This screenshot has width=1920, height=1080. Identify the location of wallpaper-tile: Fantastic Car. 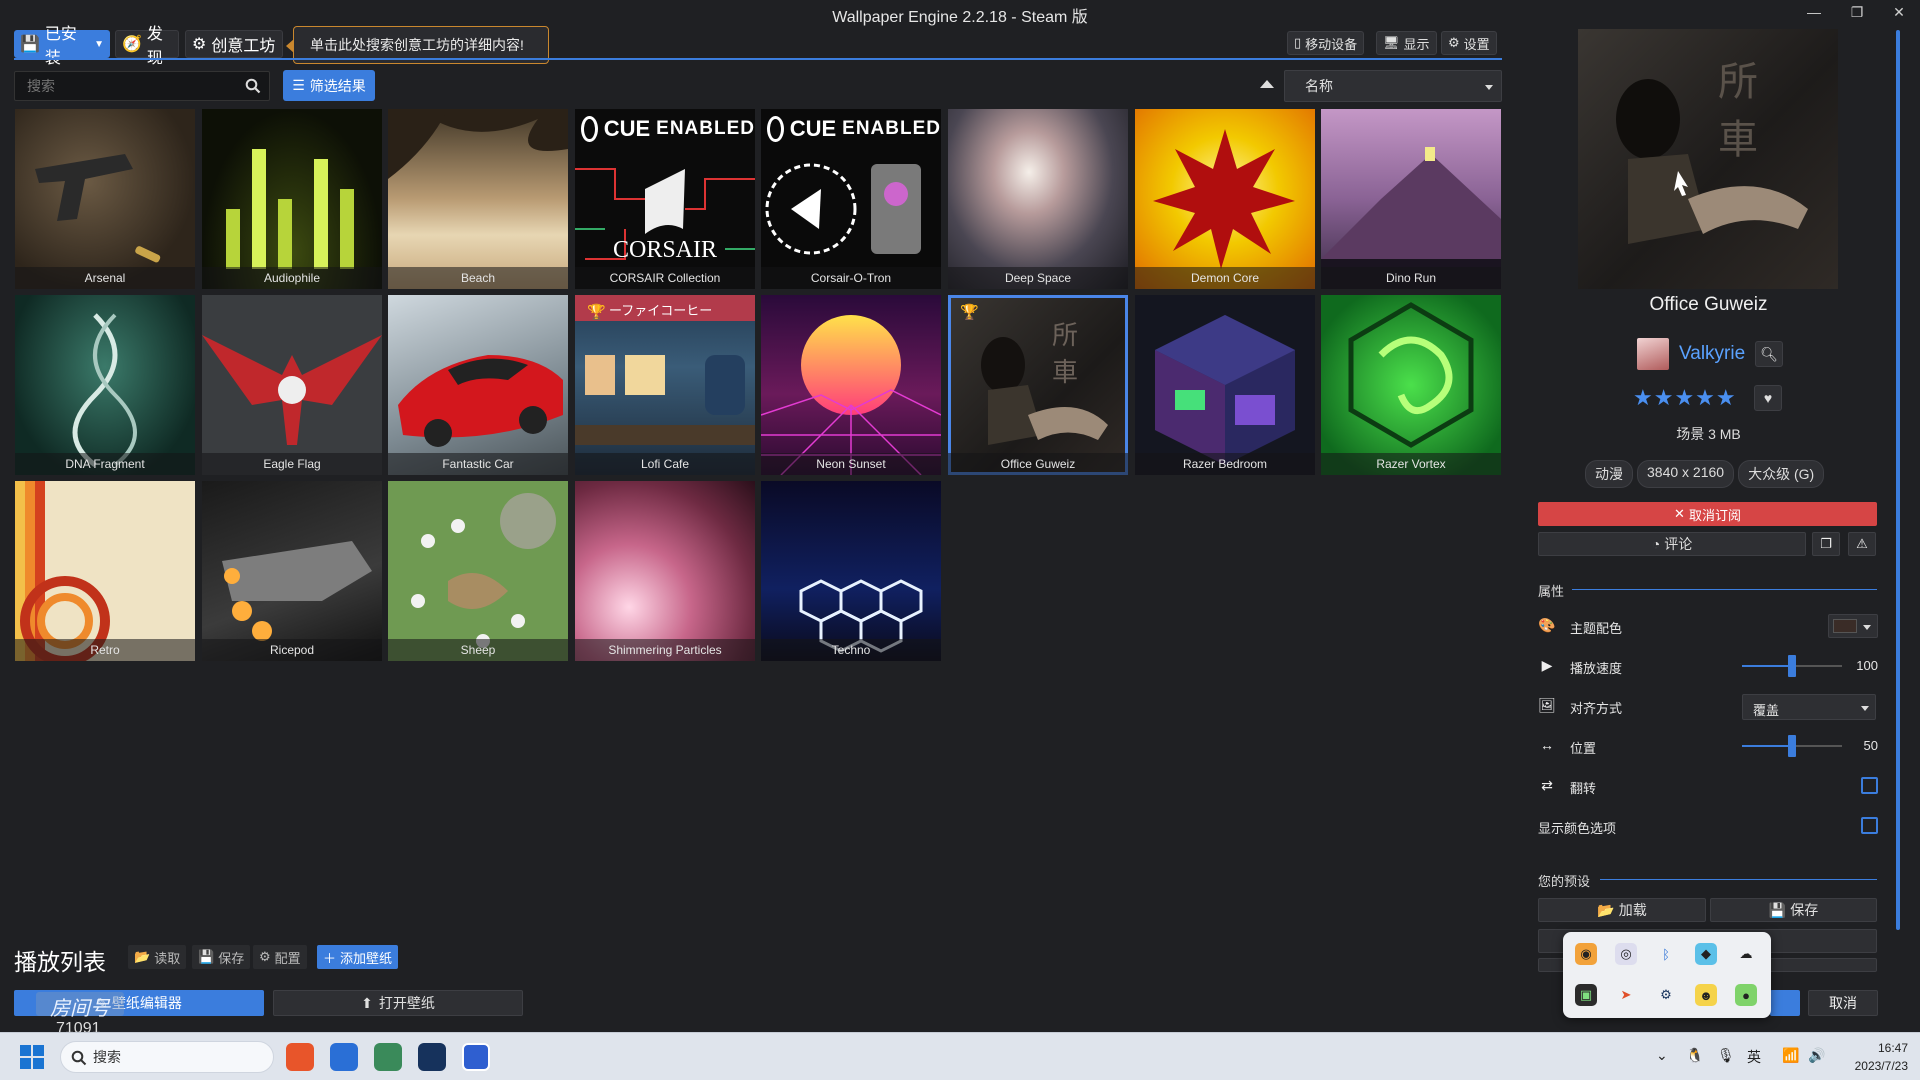
(478, 385).